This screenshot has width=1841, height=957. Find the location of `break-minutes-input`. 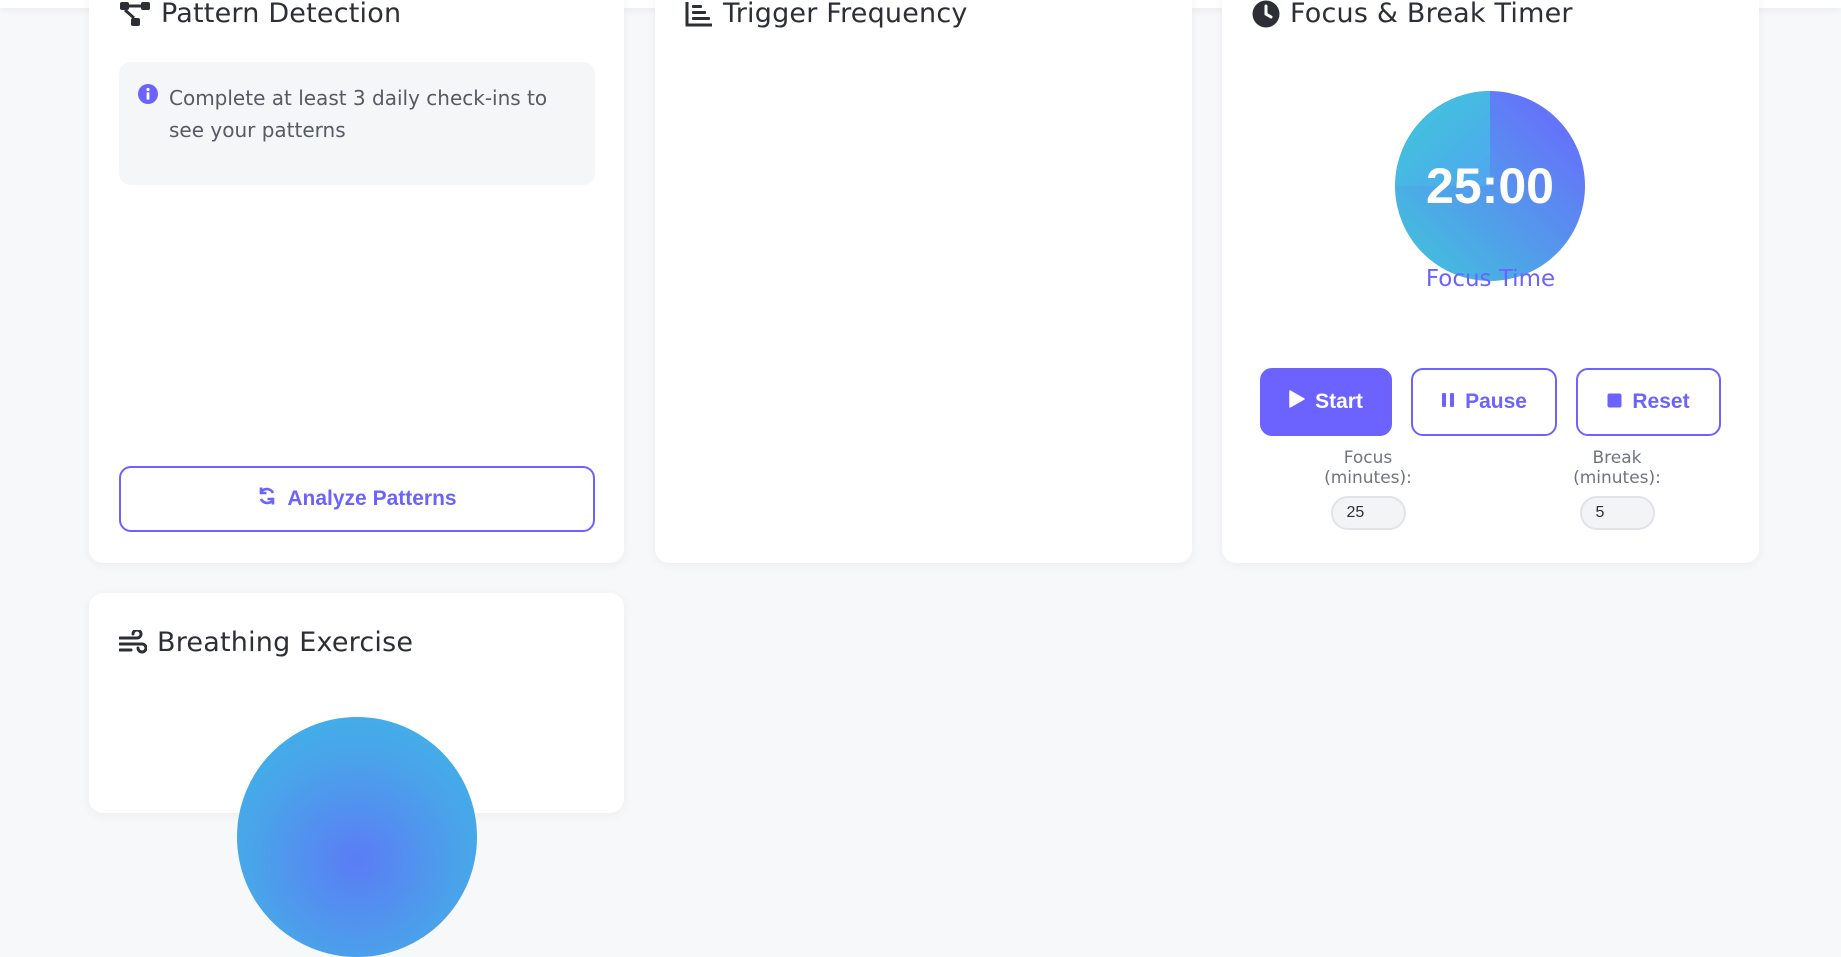

break-minutes-input is located at coordinates (1617, 513).